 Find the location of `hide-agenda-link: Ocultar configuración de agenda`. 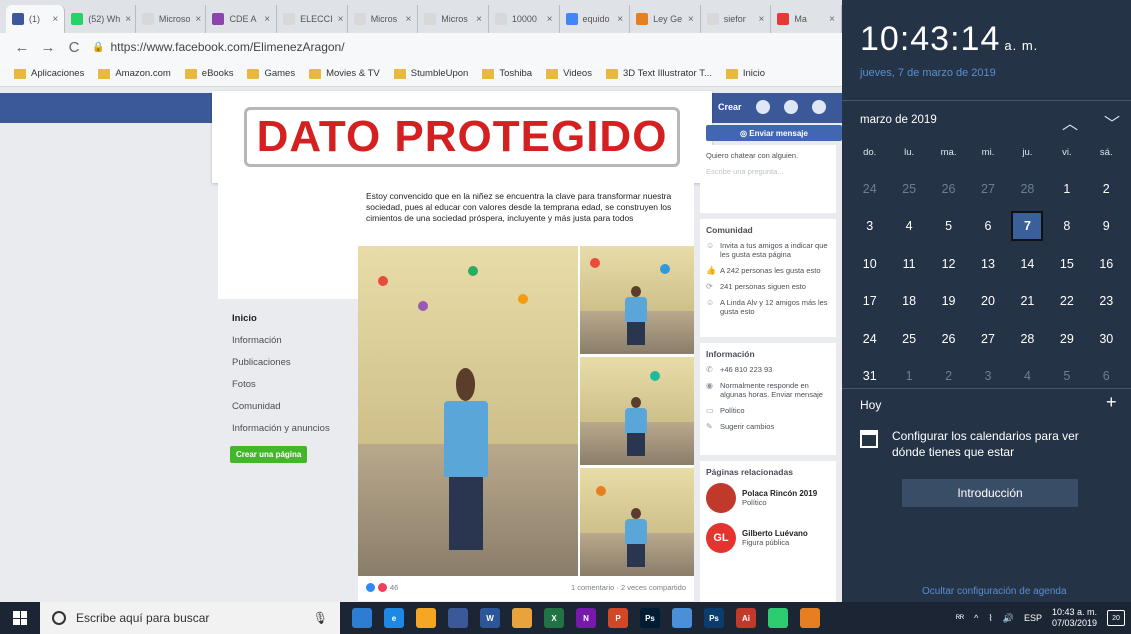

hide-agenda-link: Ocultar configuración de agenda is located at coordinates (994, 591).